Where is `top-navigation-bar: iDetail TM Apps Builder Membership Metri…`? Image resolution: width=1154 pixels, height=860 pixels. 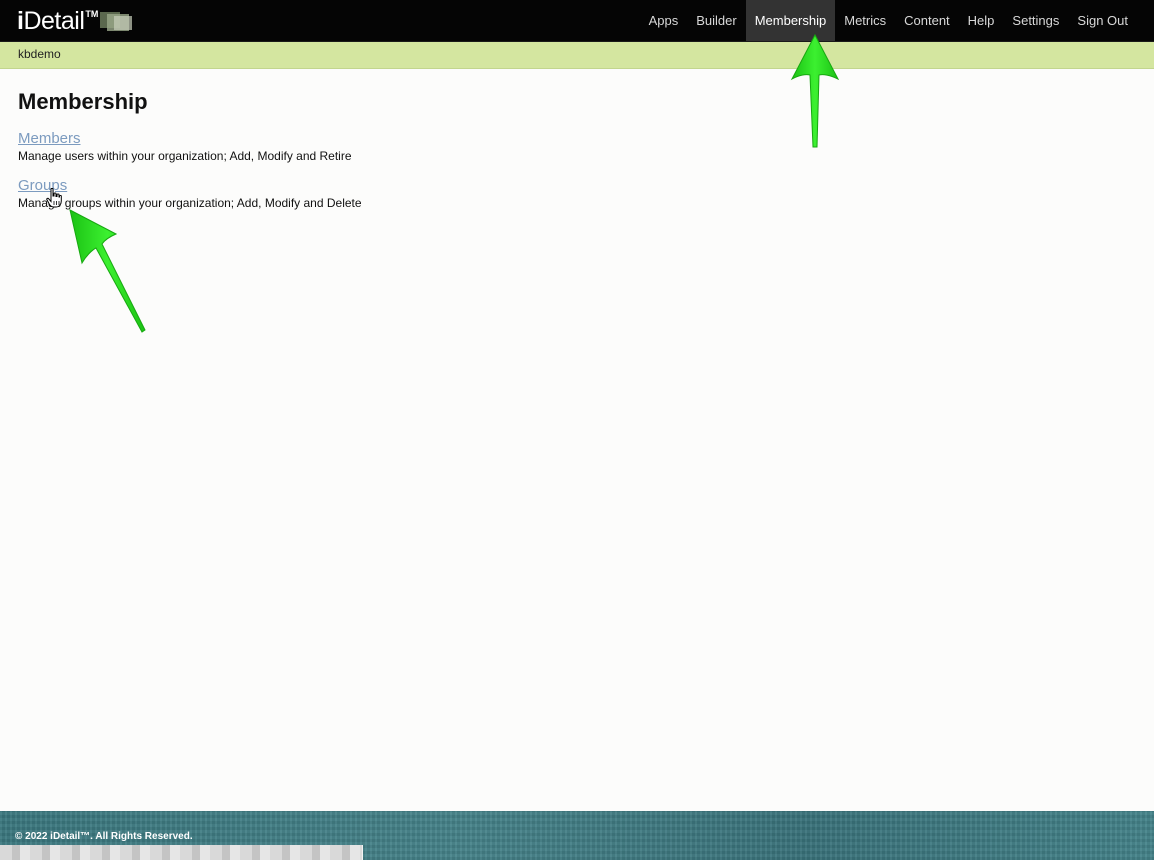 top-navigation-bar: iDetail TM Apps Builder Membership Metri… is located at coordinates (577, 21).